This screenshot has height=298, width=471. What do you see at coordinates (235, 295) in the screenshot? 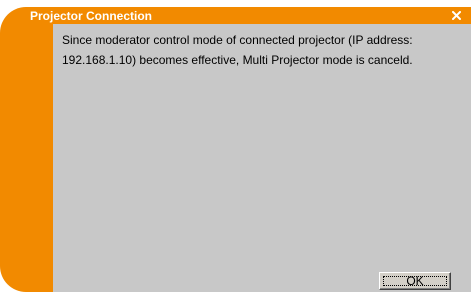
I see `bottom-edge` at bounding box center [235, 295].